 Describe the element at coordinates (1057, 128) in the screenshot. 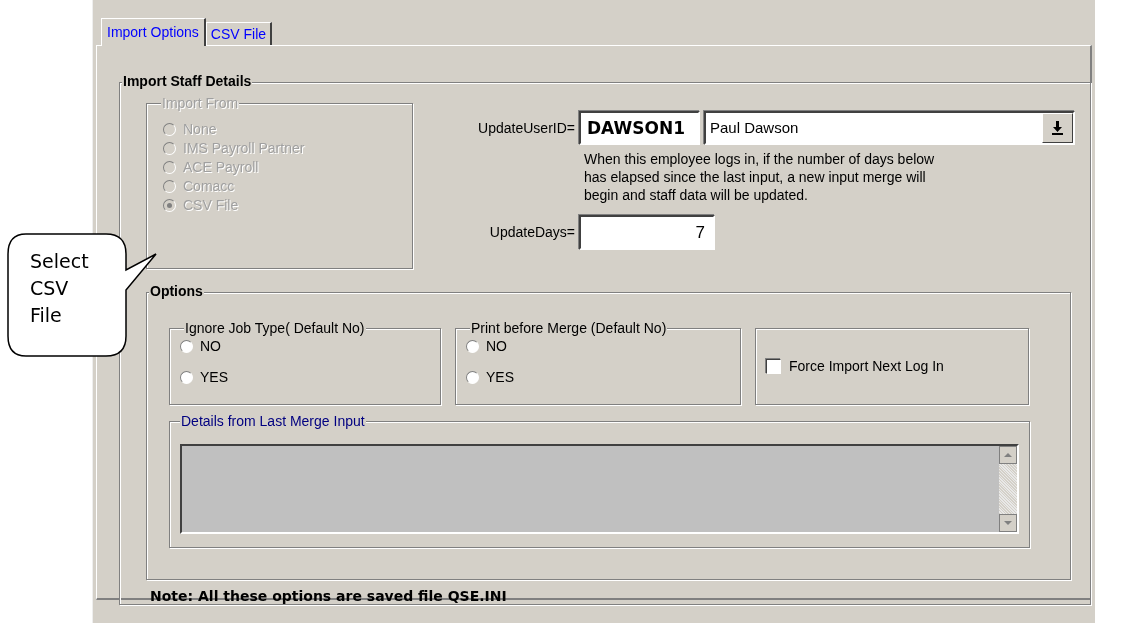

I see `dropdown-arrow-icon` at that location.